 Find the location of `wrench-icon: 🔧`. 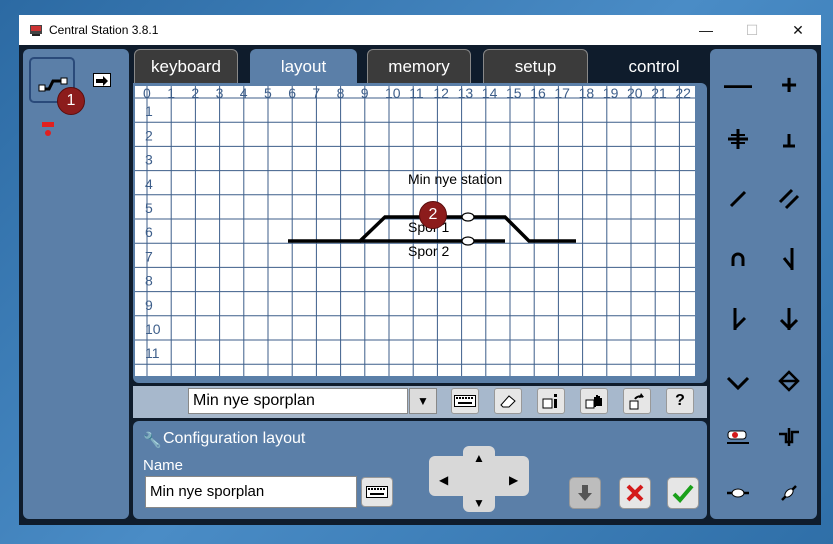

wrench-icon: 🔧 is located at coordinates (152, 440).